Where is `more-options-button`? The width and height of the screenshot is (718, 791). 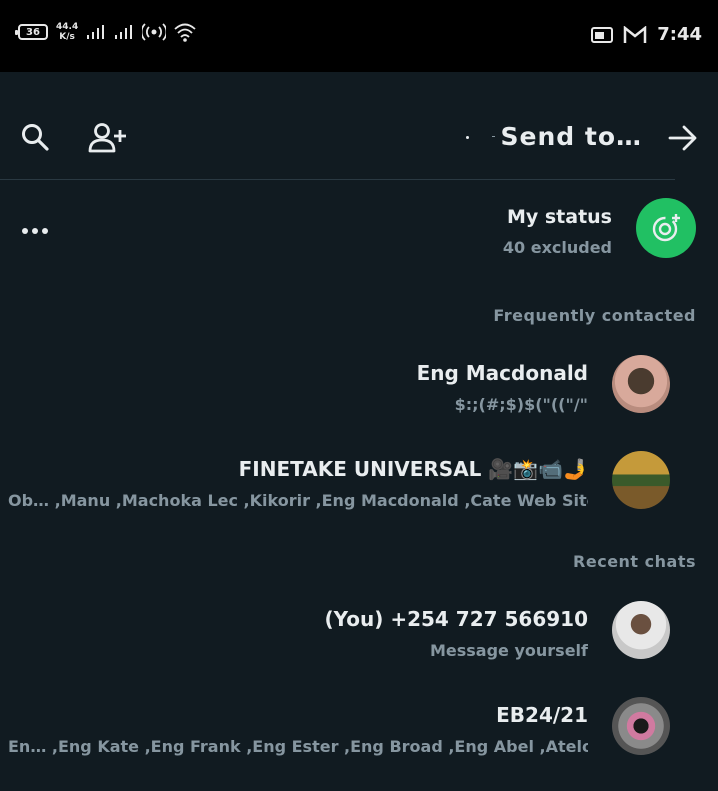
more-options-button is located at coordinates (35, 231).